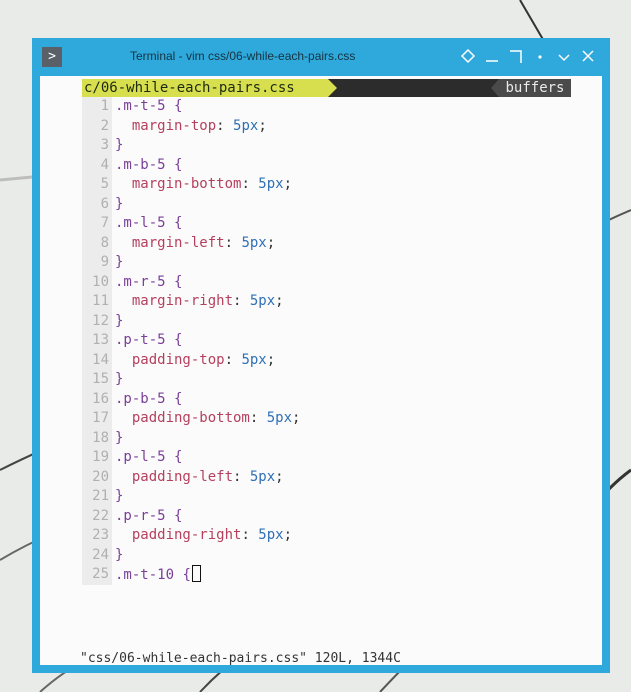 This screenshot has height=692, width=631. What do you see at coordinates (327, 204) in the screenshot?
I see `code-line: 6}` at bounding box center [327, 204].